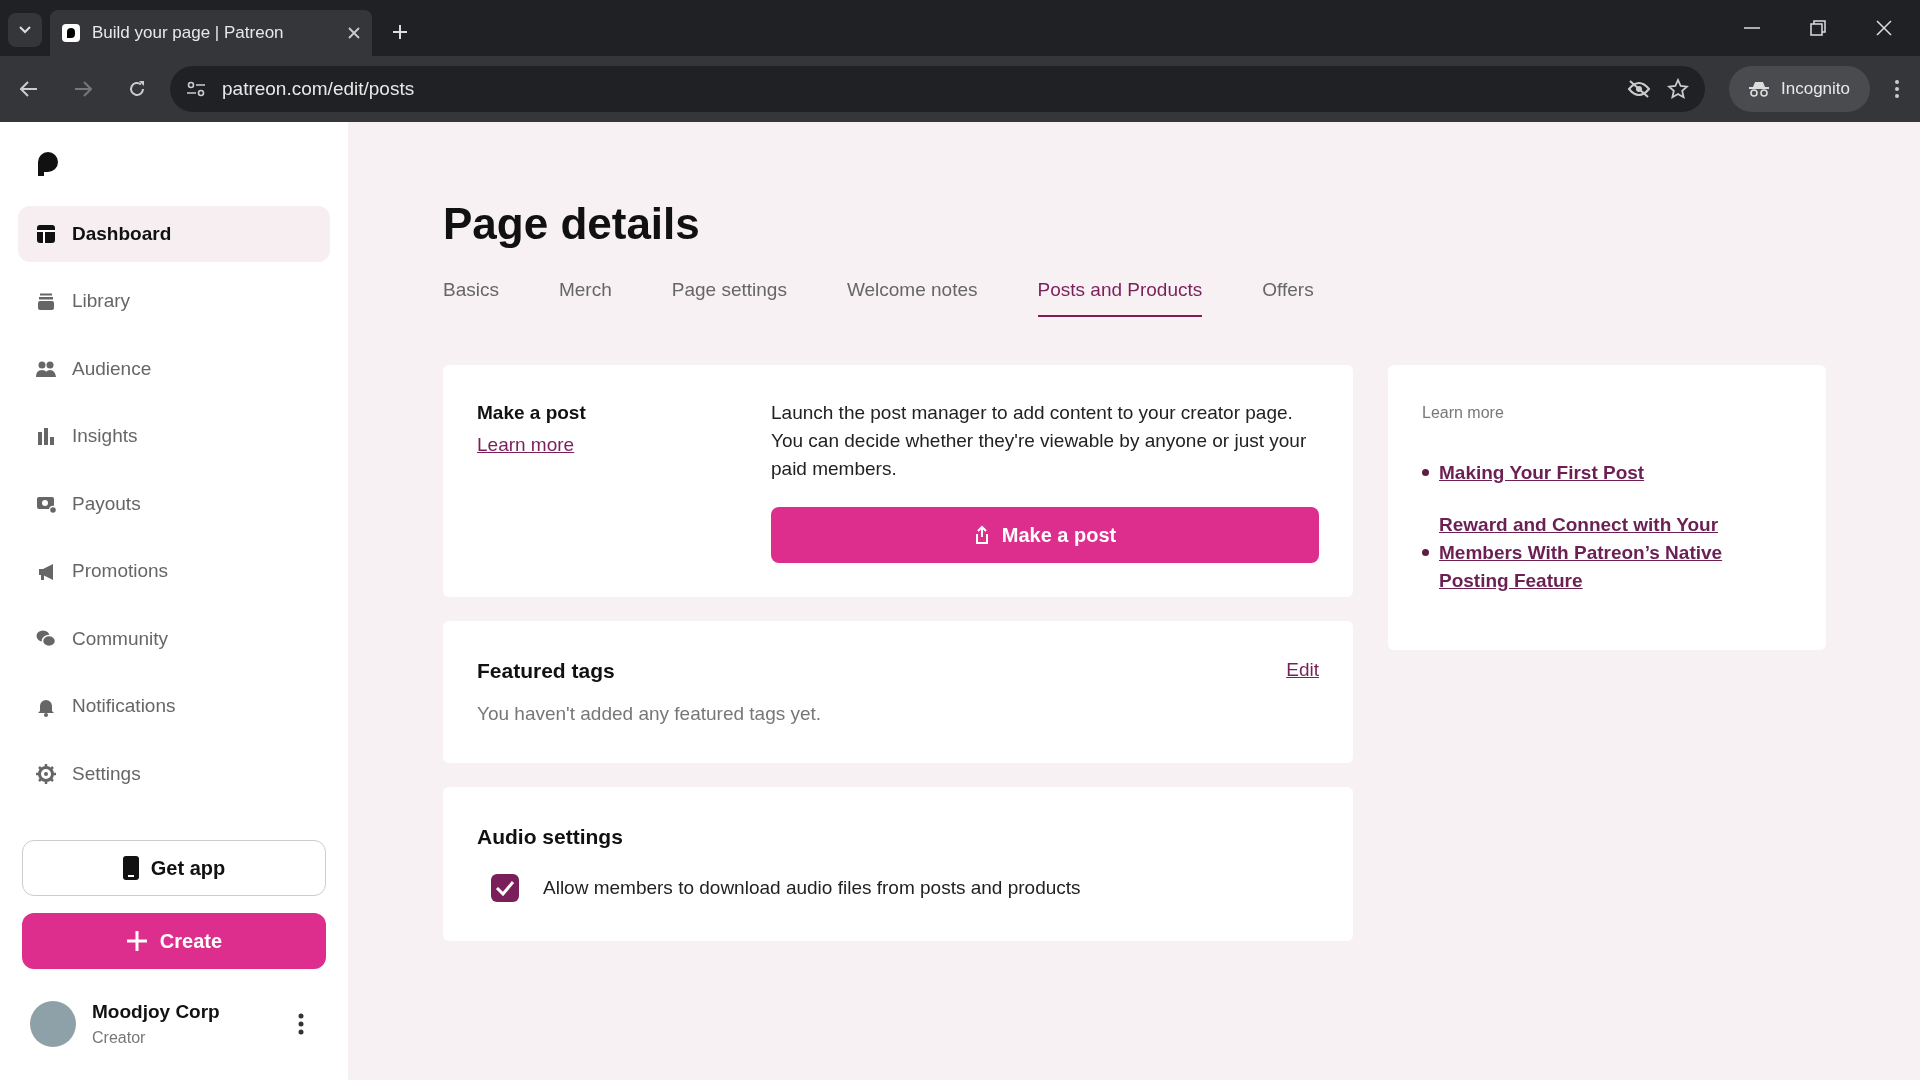 This screenshot has height=1080, width=1920. I want to click on section-heading: Learn more, so click(1463, 412).